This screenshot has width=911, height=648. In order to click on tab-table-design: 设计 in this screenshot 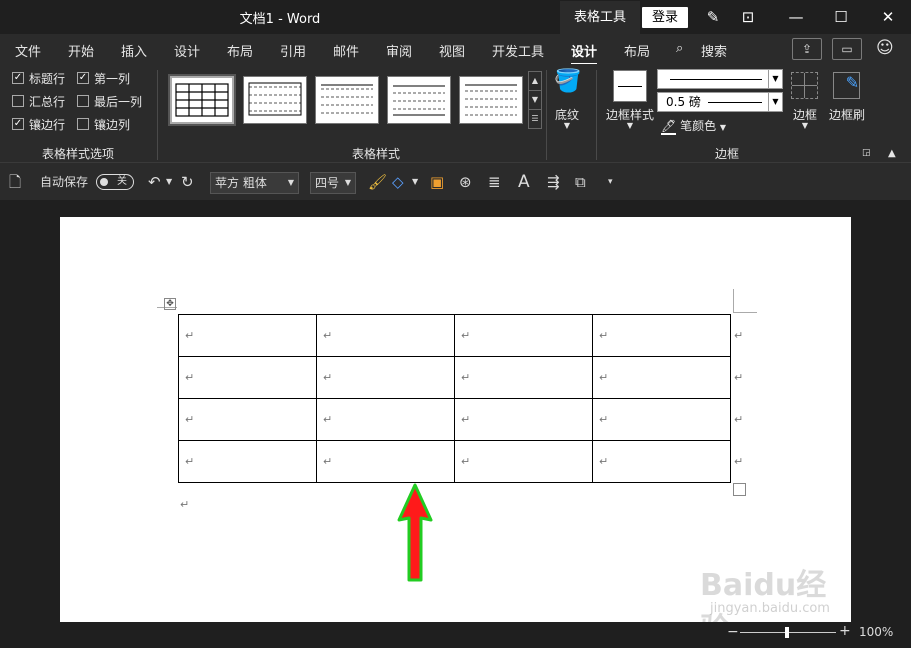, I will do `click(584, 53)`.